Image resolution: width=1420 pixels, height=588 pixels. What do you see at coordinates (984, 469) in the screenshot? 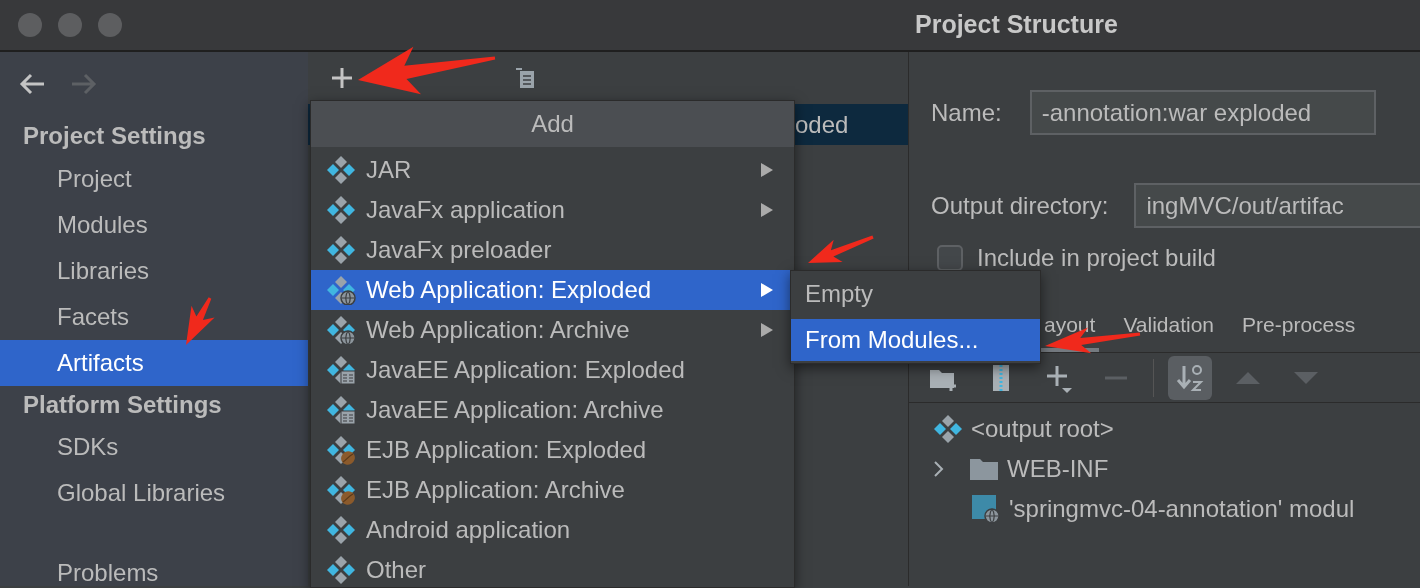
I see `folder-icon` at bounding box center [984, 469].